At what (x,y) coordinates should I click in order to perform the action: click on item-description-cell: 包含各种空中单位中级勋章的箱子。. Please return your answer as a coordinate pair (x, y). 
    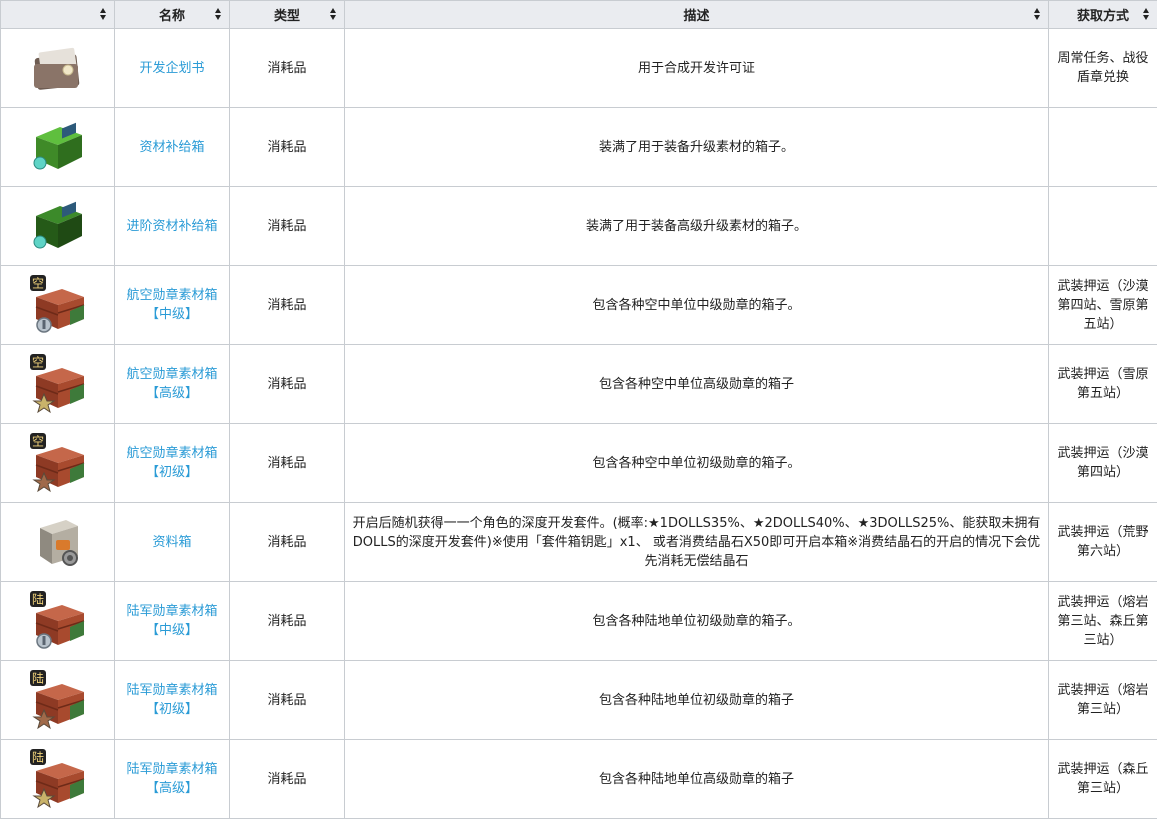
    Looking at the image, I should click on (696, 305).